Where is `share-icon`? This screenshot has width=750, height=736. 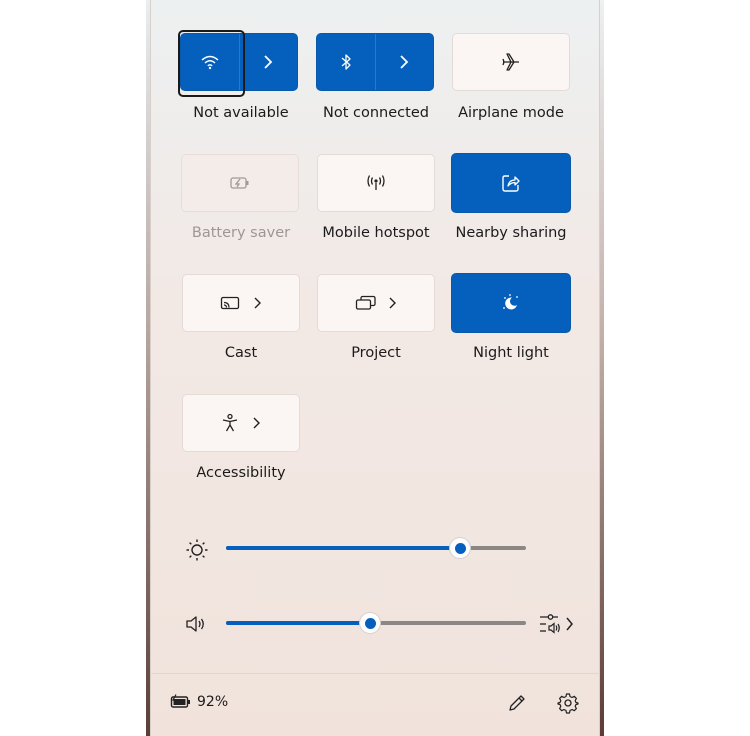
share-icon is located at coordinates (511, 183).